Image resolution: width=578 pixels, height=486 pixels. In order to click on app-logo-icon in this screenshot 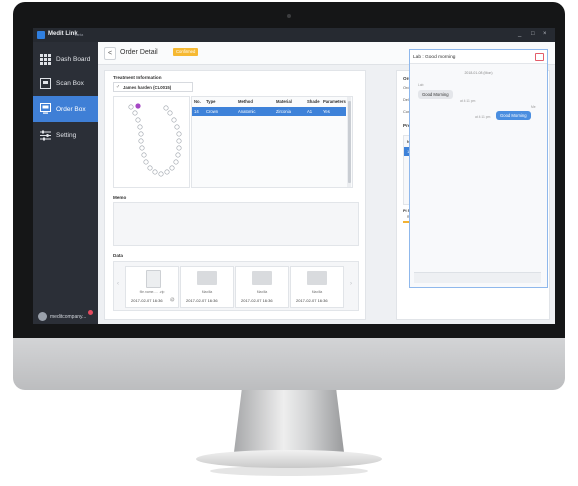, I will do `click(41, 35)`.